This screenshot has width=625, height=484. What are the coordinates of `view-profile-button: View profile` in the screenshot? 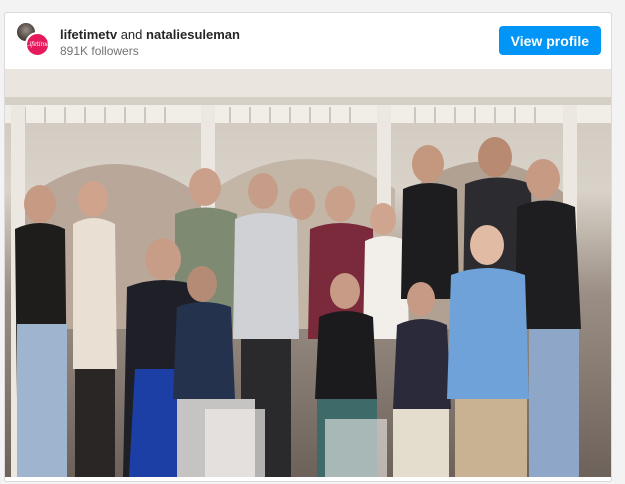 It's located at (549, 40).